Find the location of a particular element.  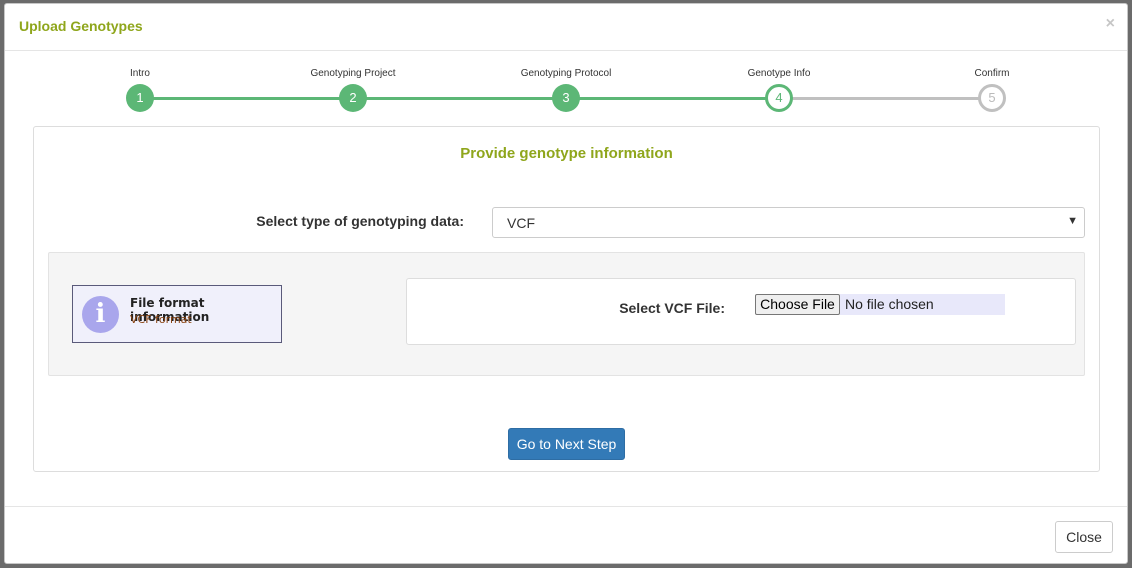

genotyping-type-label: Select type of genotyping data: is located at coordinates (360, 221).